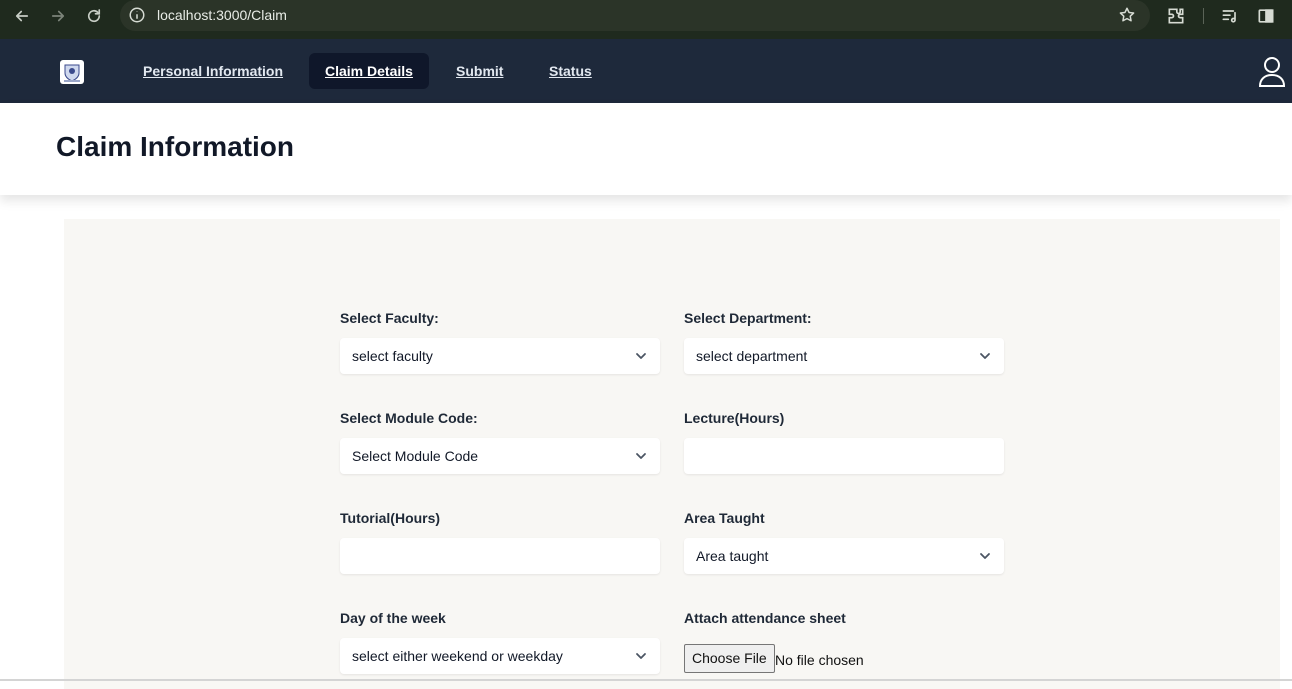 This screenshot has width=1292, height=689. Describe the element at coordinates (1203, 16) in the screenshot. I see `toolbar-divider` at that location.